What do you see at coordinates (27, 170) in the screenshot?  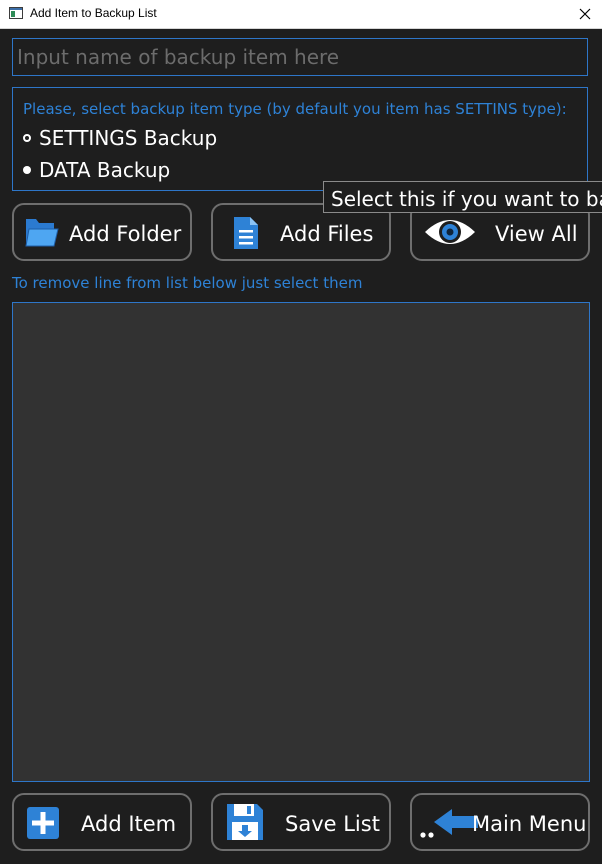 I see `radio-indicator-unselected` at bounding box center [27, 170].